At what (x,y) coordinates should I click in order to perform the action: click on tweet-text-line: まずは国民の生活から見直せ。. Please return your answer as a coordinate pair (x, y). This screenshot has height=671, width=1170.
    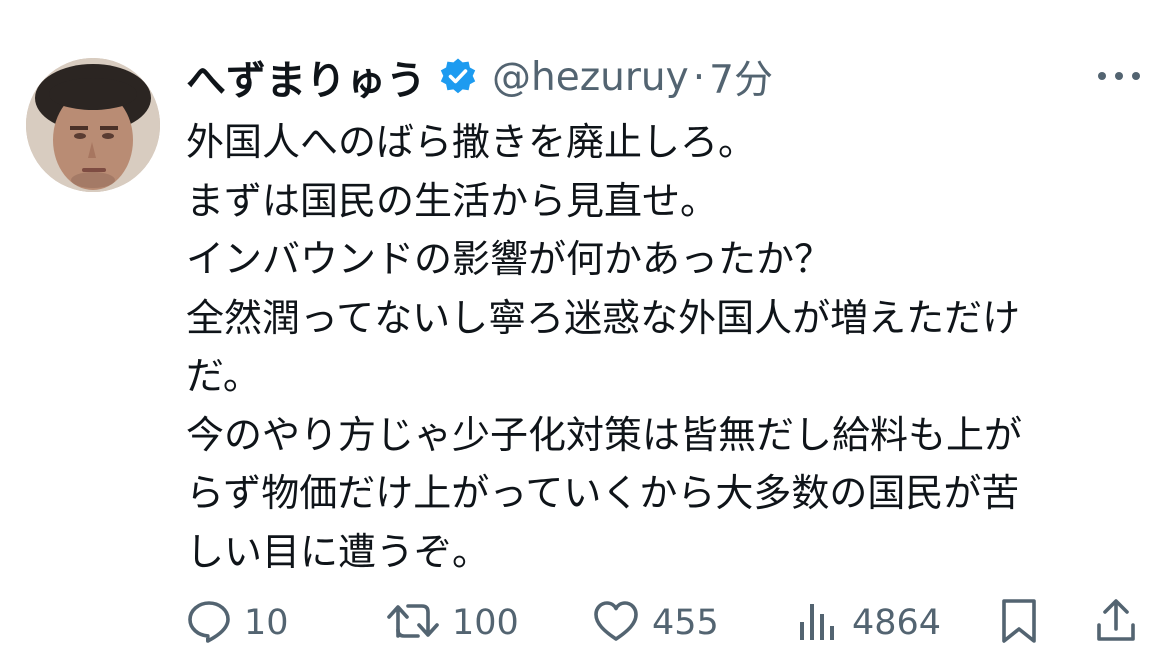
    Looking at the image, I should click on (452, 200).